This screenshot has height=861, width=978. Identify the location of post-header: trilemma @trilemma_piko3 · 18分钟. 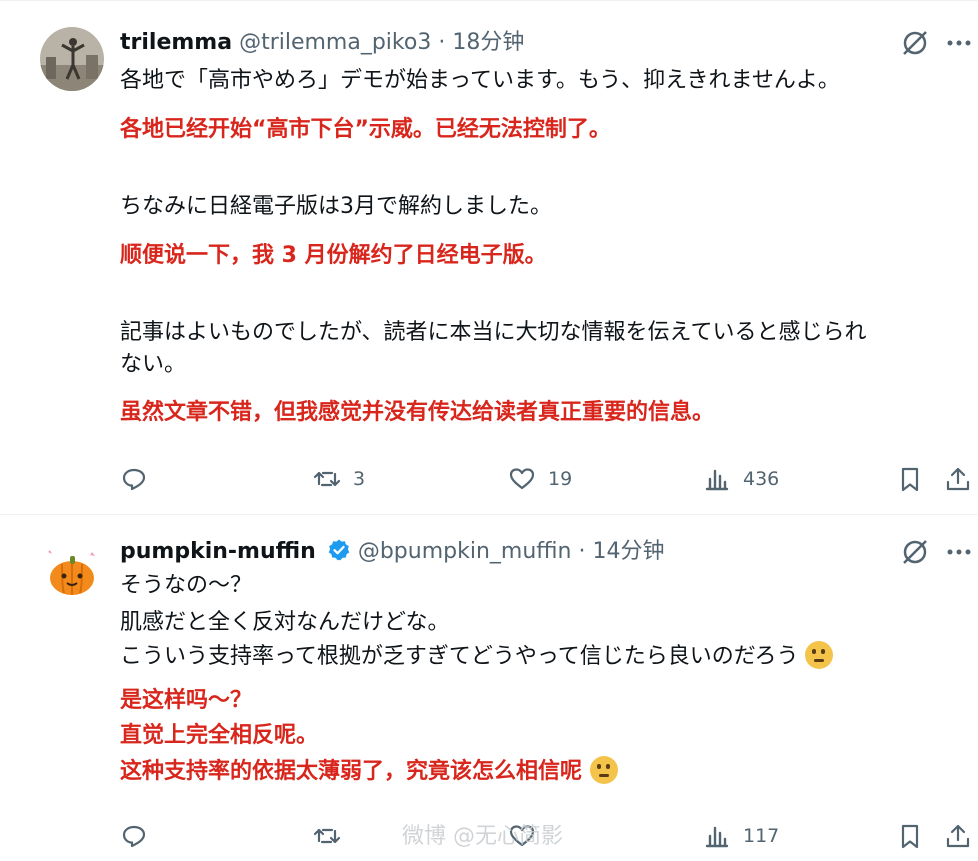
(322, 43).